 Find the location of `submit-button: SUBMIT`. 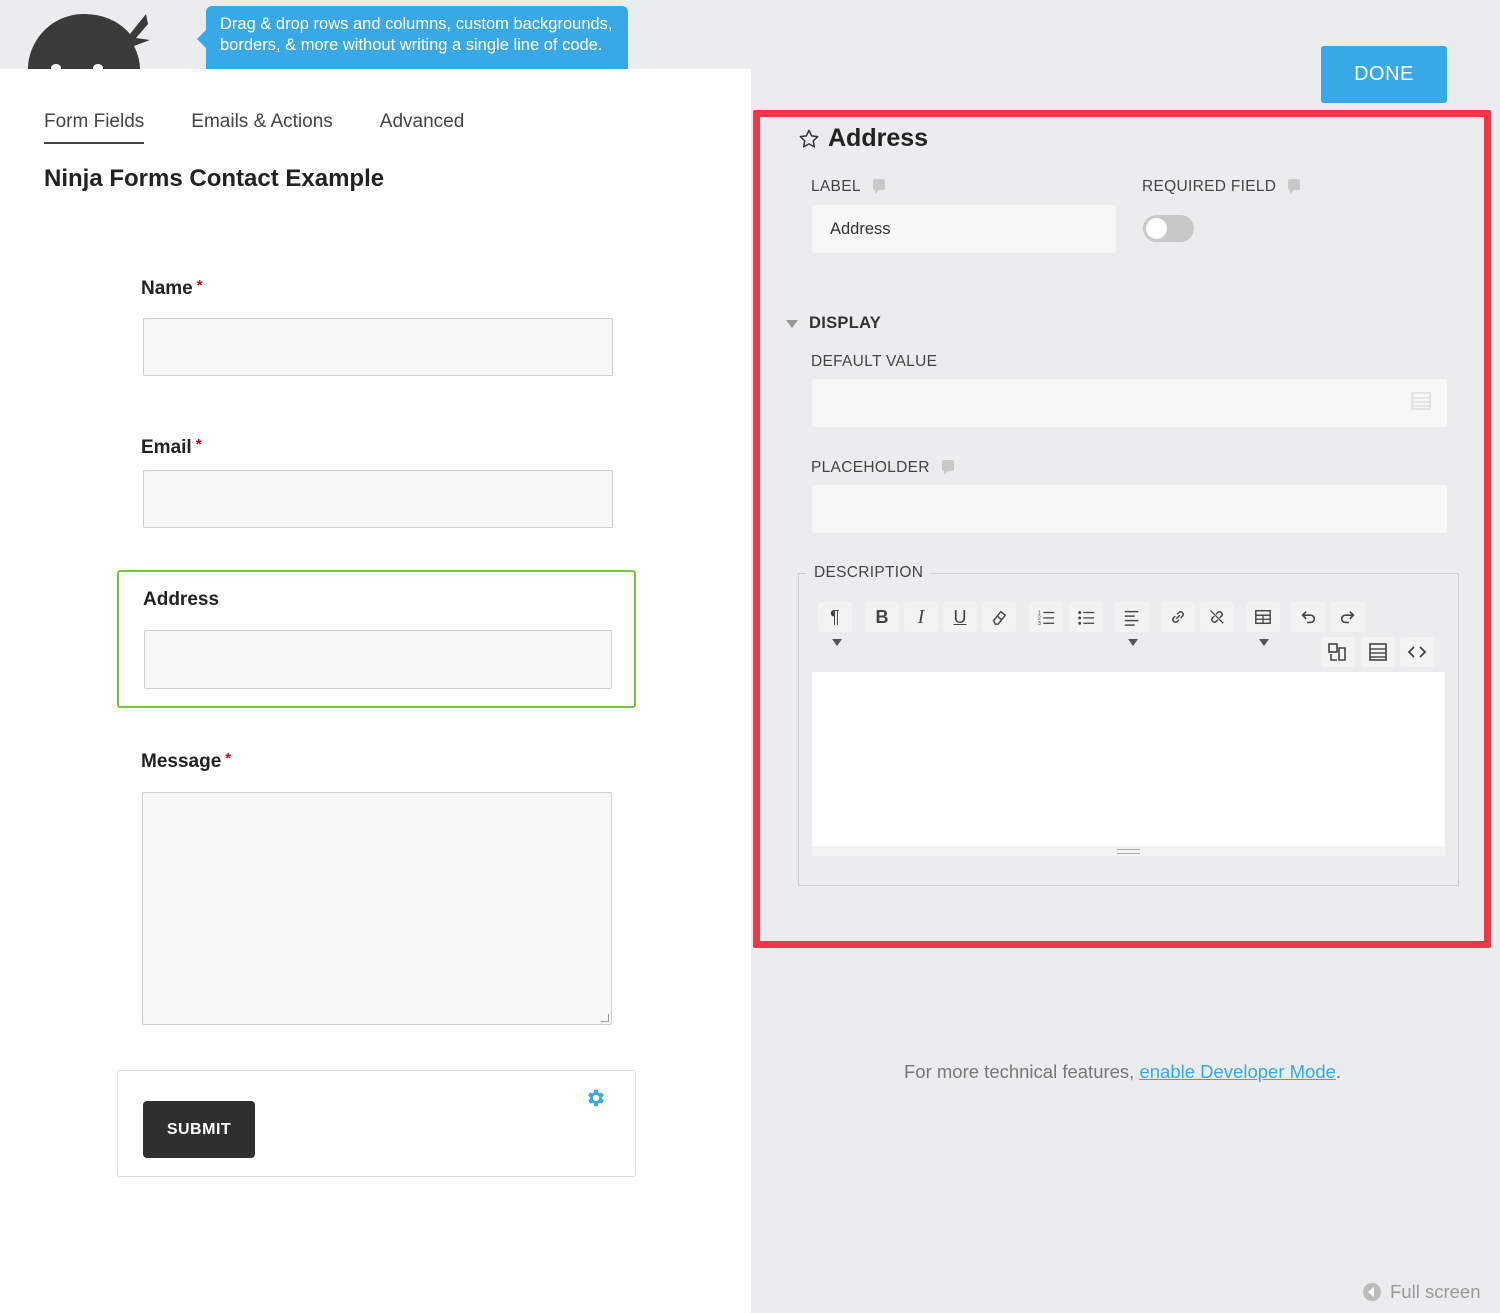

submit-button: SUBMIT is located at coordinates (199, 1129).